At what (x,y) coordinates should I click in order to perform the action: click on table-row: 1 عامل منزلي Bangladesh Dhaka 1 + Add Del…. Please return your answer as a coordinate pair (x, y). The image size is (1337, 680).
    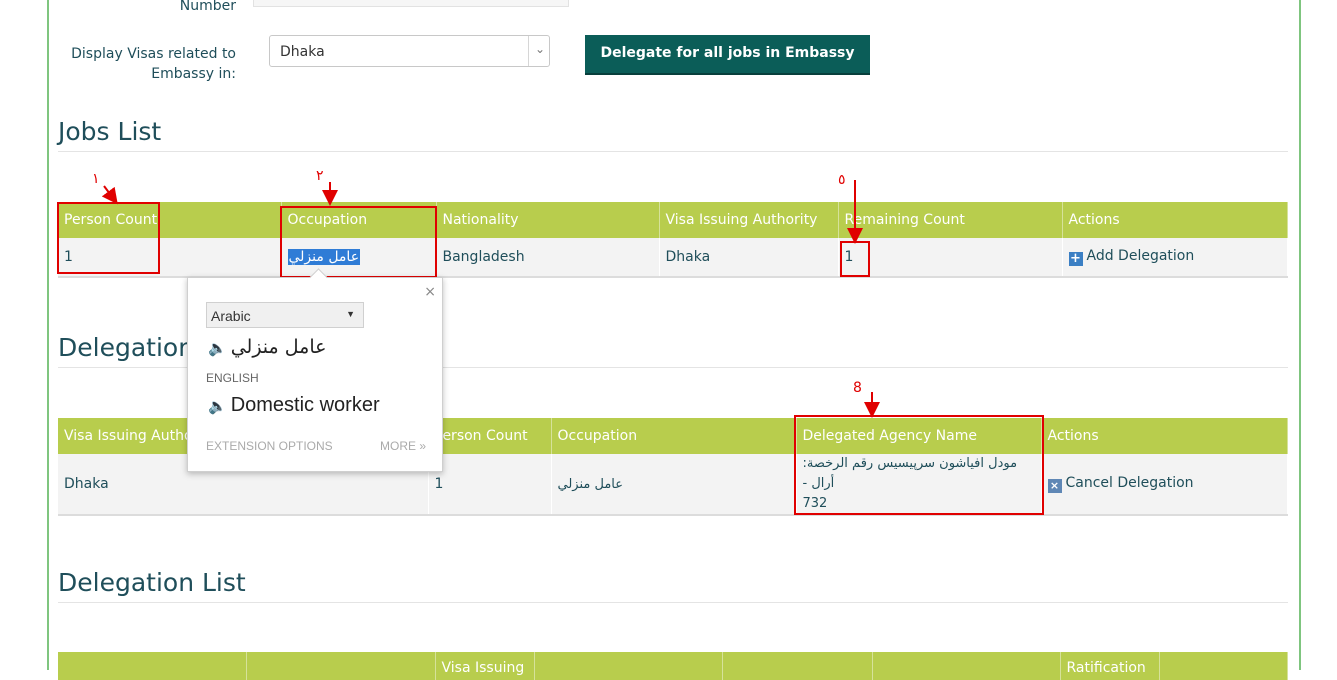
    Looking at the image, I should click on (673, 258).